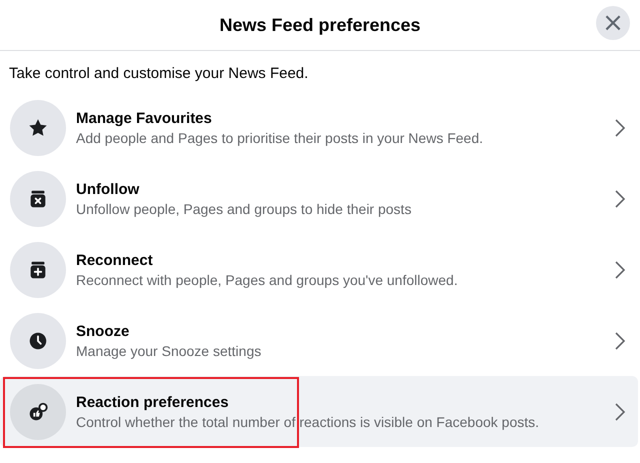  I want to click on close-button: ×, so click(613, 23).